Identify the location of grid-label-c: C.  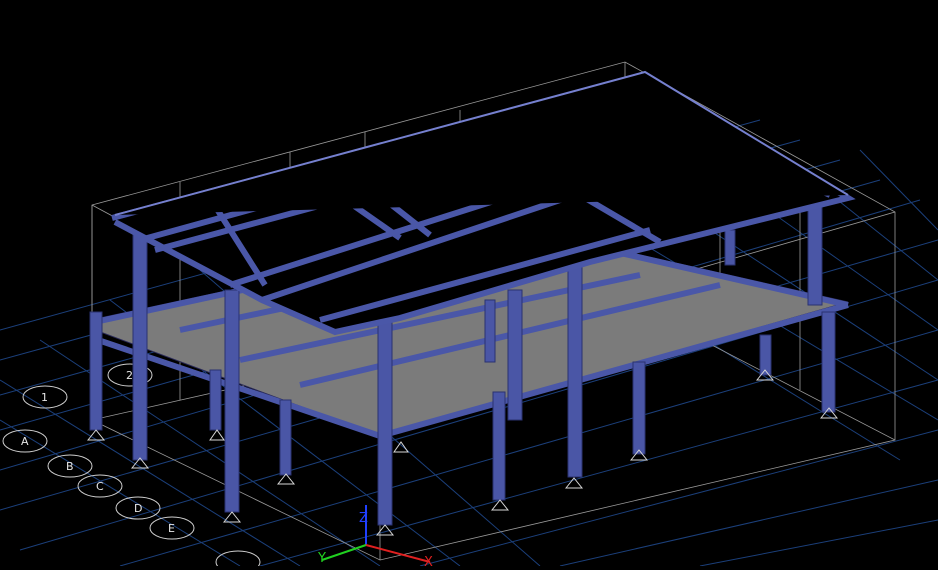
(100, 486).